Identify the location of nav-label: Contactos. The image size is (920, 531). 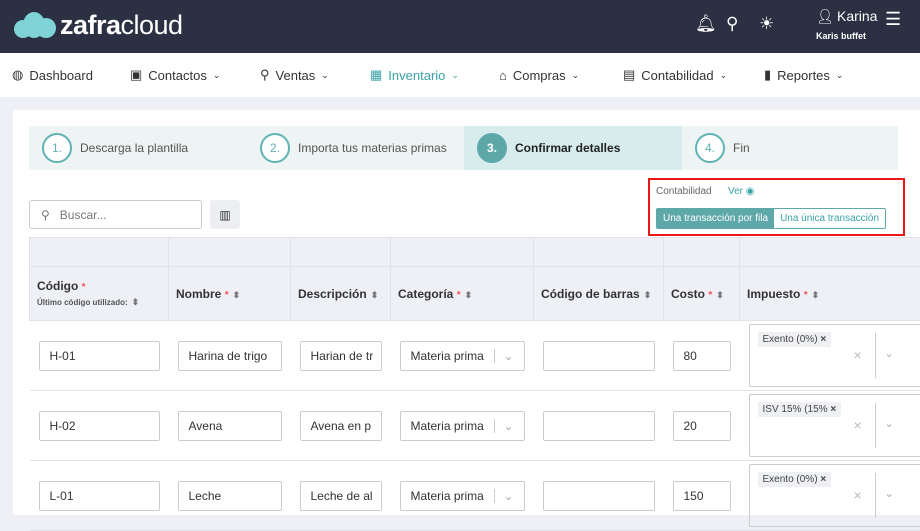
(177, 75).